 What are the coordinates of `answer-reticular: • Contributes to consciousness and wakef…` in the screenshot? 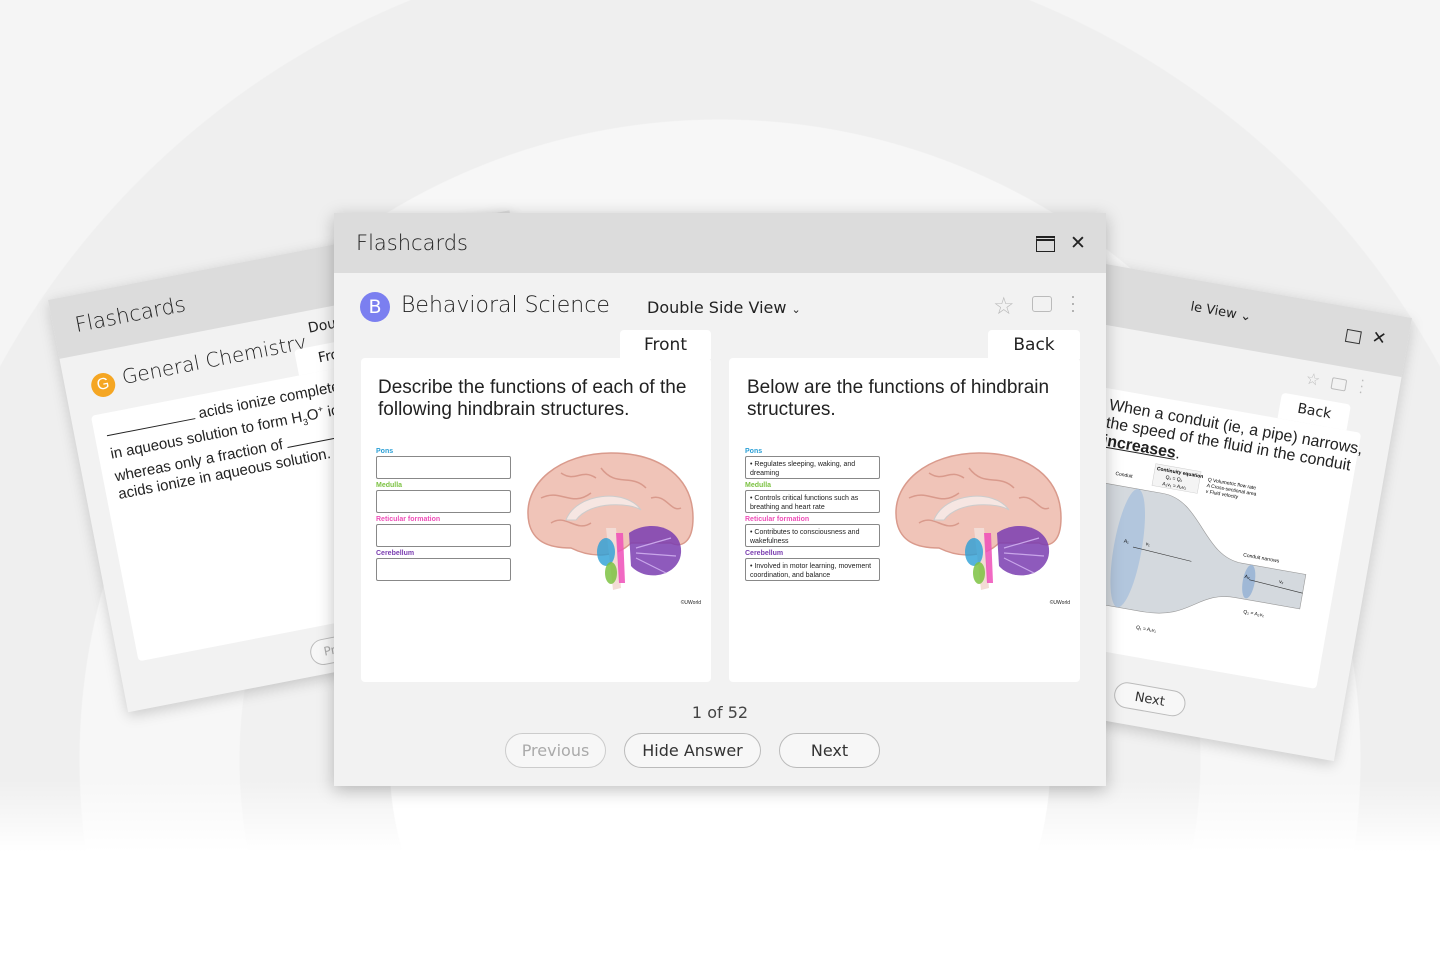 It's located at (812, 535).